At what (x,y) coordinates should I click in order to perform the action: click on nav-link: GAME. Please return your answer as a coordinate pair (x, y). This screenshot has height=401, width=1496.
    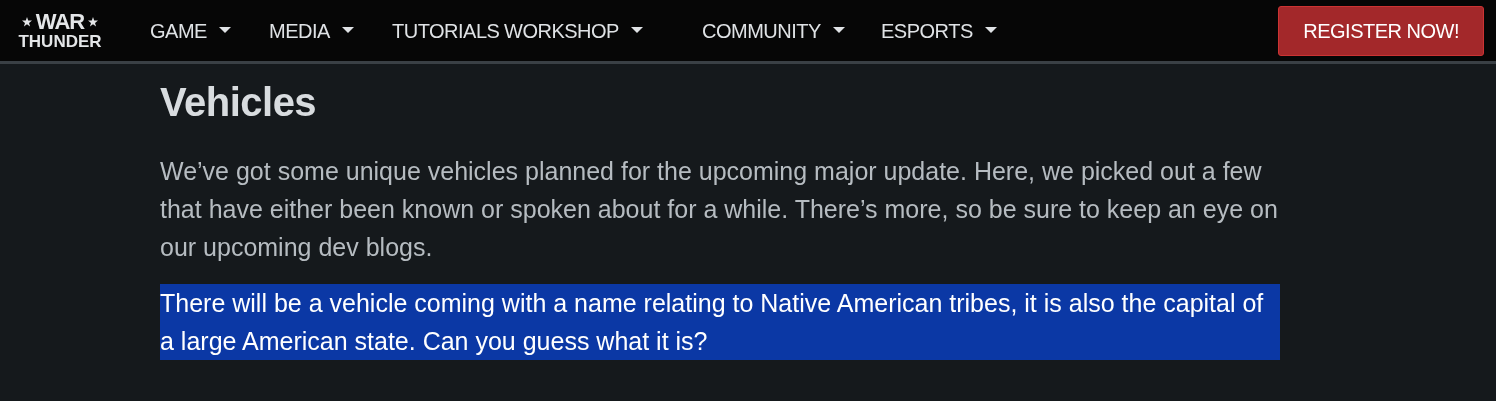
    Looking at the image, I should click on (190, 30).